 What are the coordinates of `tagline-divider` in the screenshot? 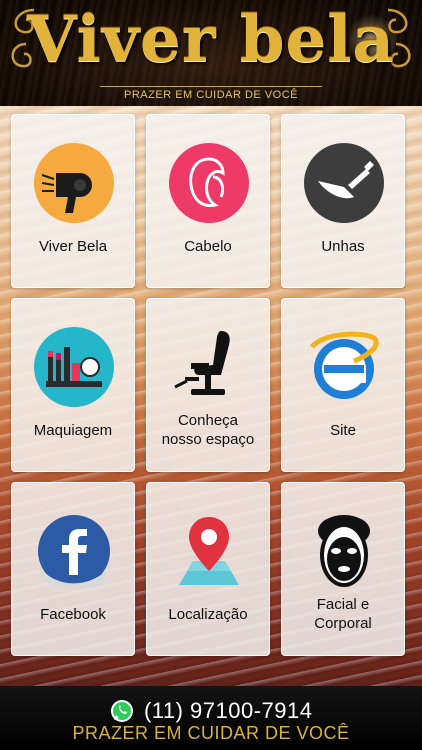 It's located at (211, 86).